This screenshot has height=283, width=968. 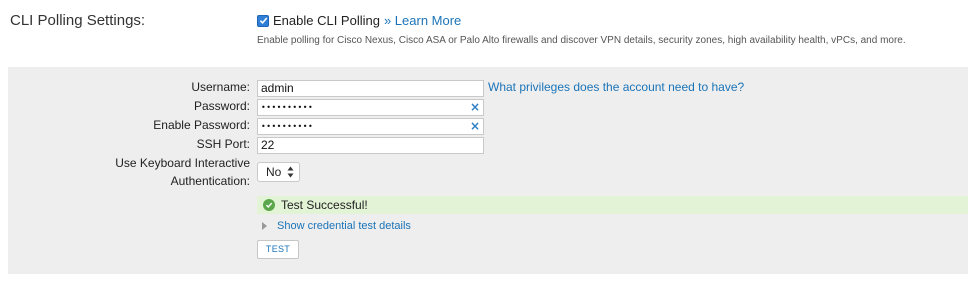 I want to click on checkmark-icon, so click(x=263, y=21).